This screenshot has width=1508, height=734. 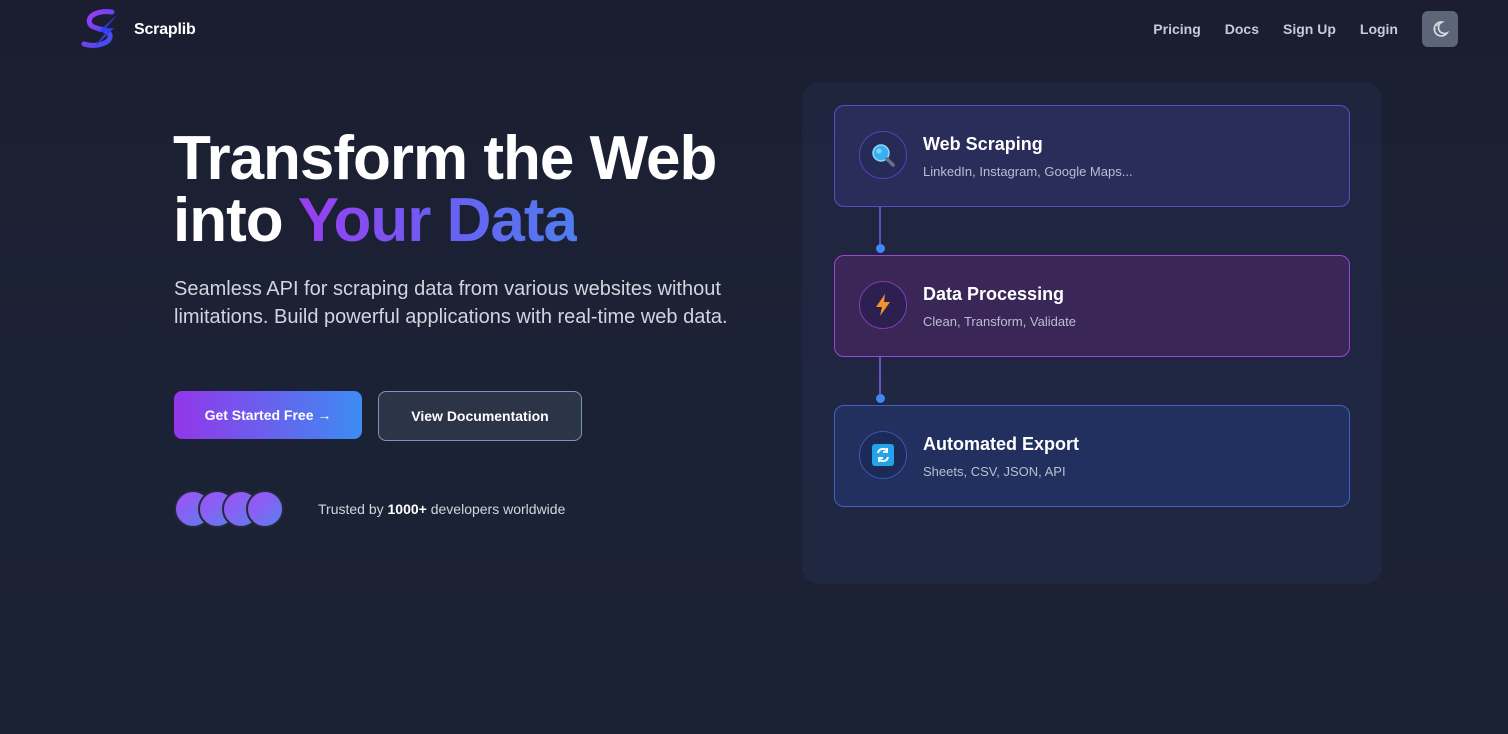 I want to click on hero-title-line1: Transform the Web, so click(x=445, y=158).